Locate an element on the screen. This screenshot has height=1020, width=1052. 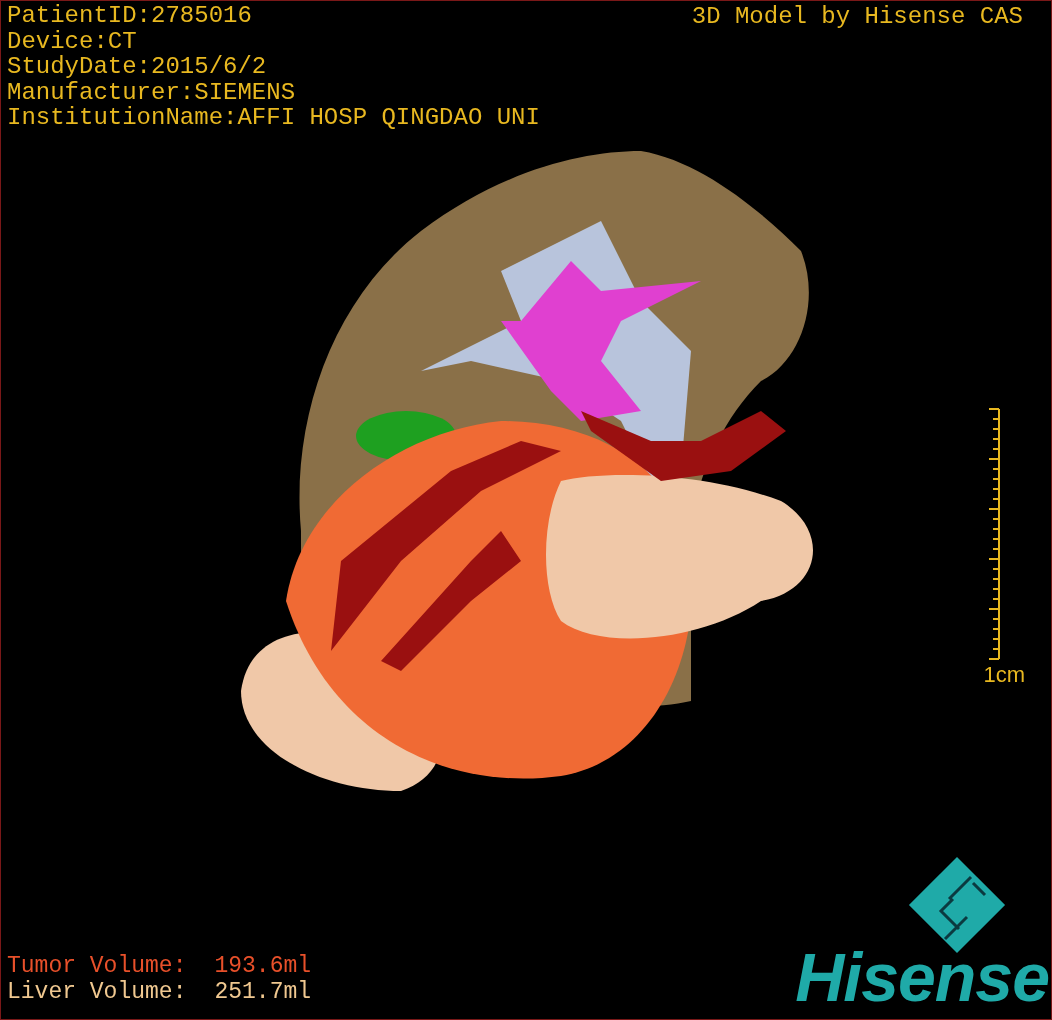
volume-value: 251.7ml is located at coordinates (263, 992).